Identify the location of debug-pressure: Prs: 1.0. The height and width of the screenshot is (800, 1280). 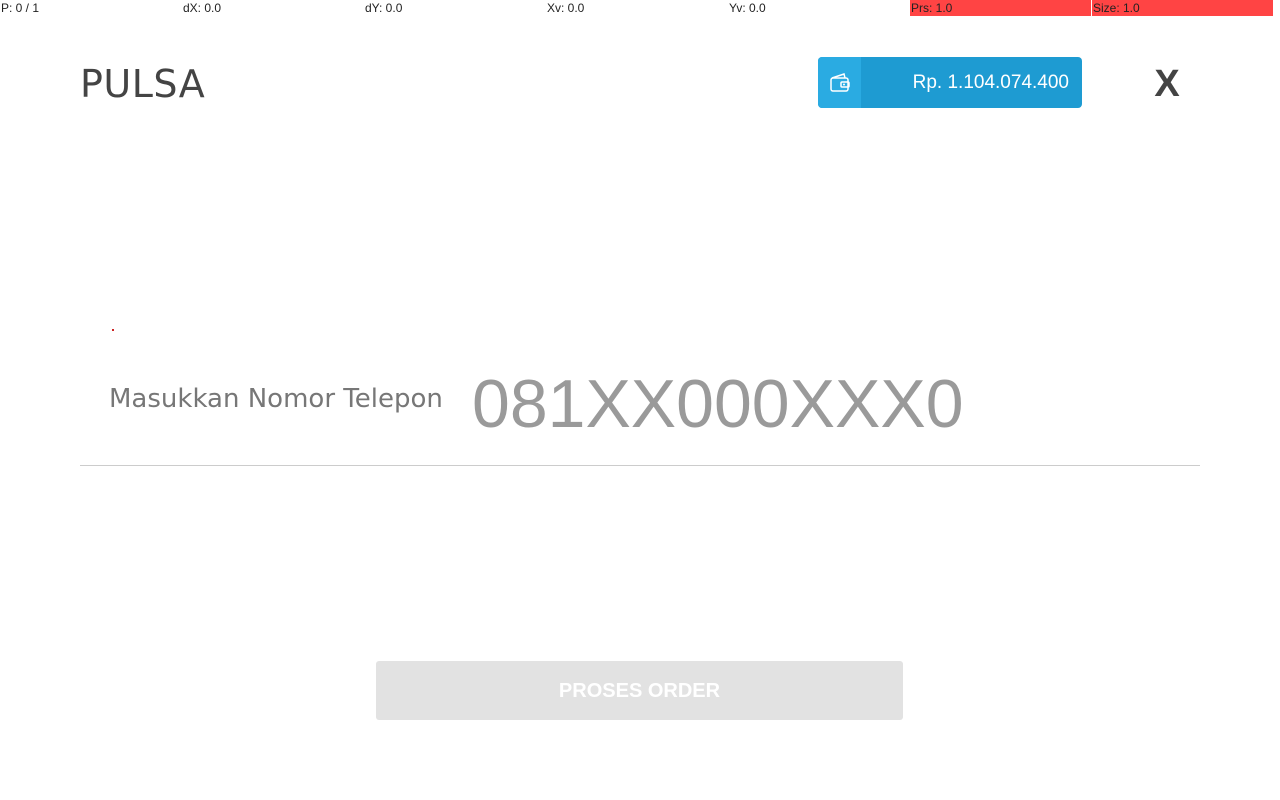
(1000, 8).